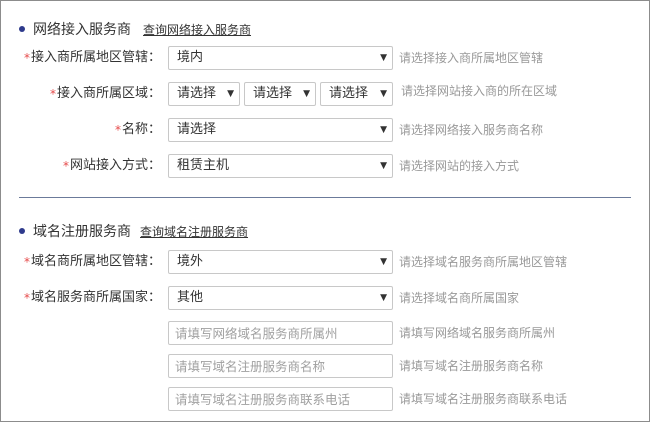 The width and height of the screenshot is (650, 422). I want to click on section-divider, so click(325, 197).